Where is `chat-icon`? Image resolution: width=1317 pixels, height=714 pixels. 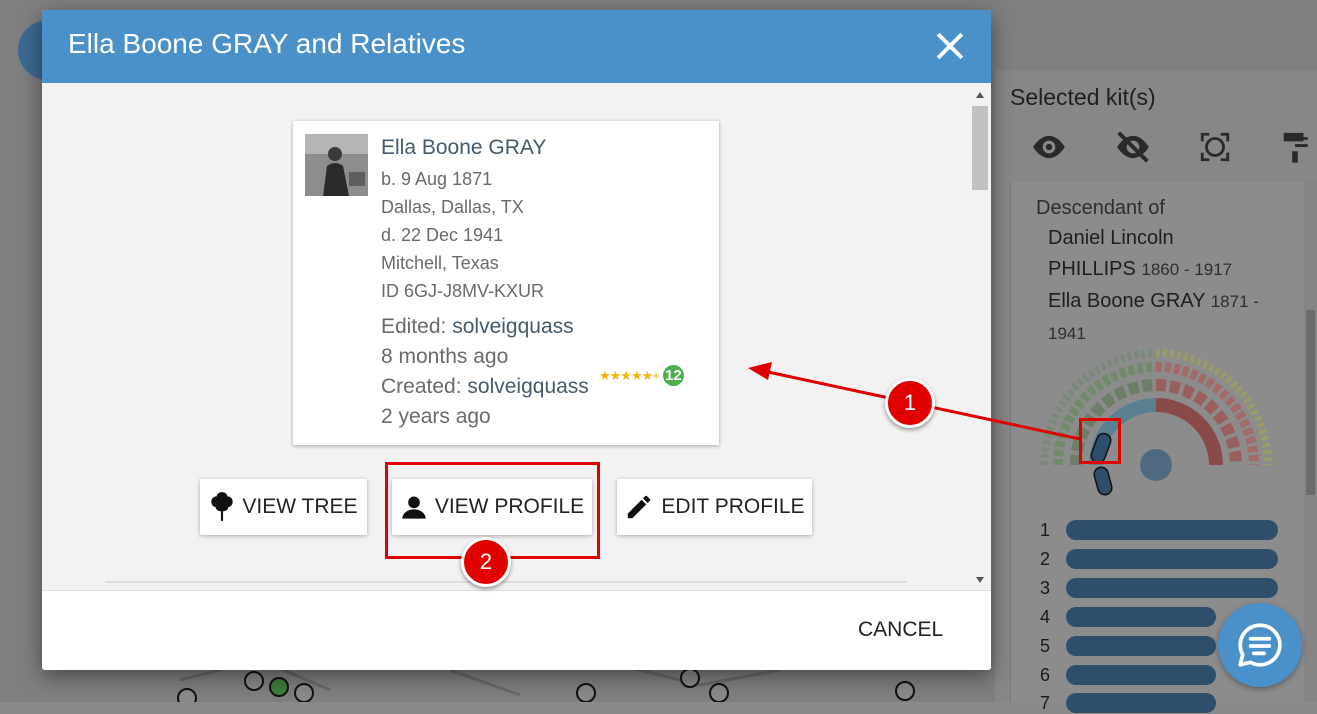 chat-icon is located at coordinates (1260, 645).